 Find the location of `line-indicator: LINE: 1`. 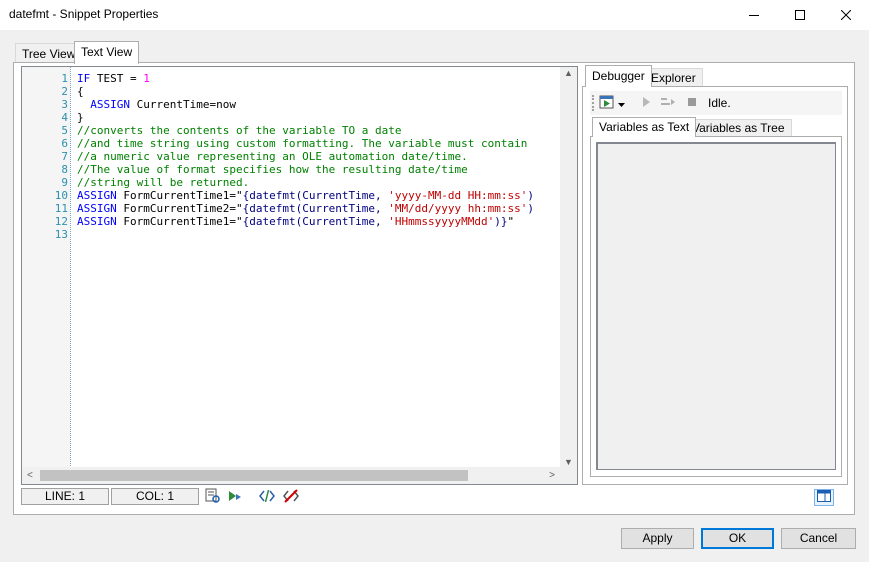

line-indicator: LINE: 1 is located at coordinates (65, 496).